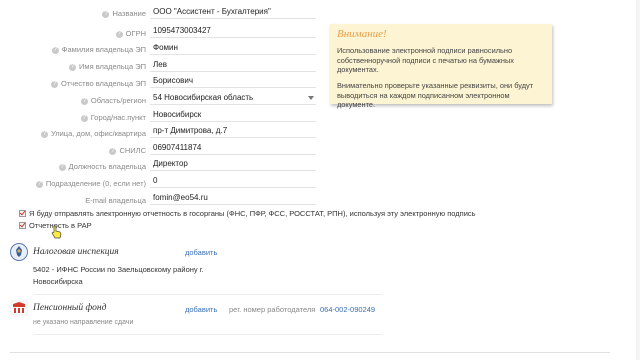  Describe the element at coordinates (233, 148) in the screenshot. I see `snils-field: 06907411874` at that location.